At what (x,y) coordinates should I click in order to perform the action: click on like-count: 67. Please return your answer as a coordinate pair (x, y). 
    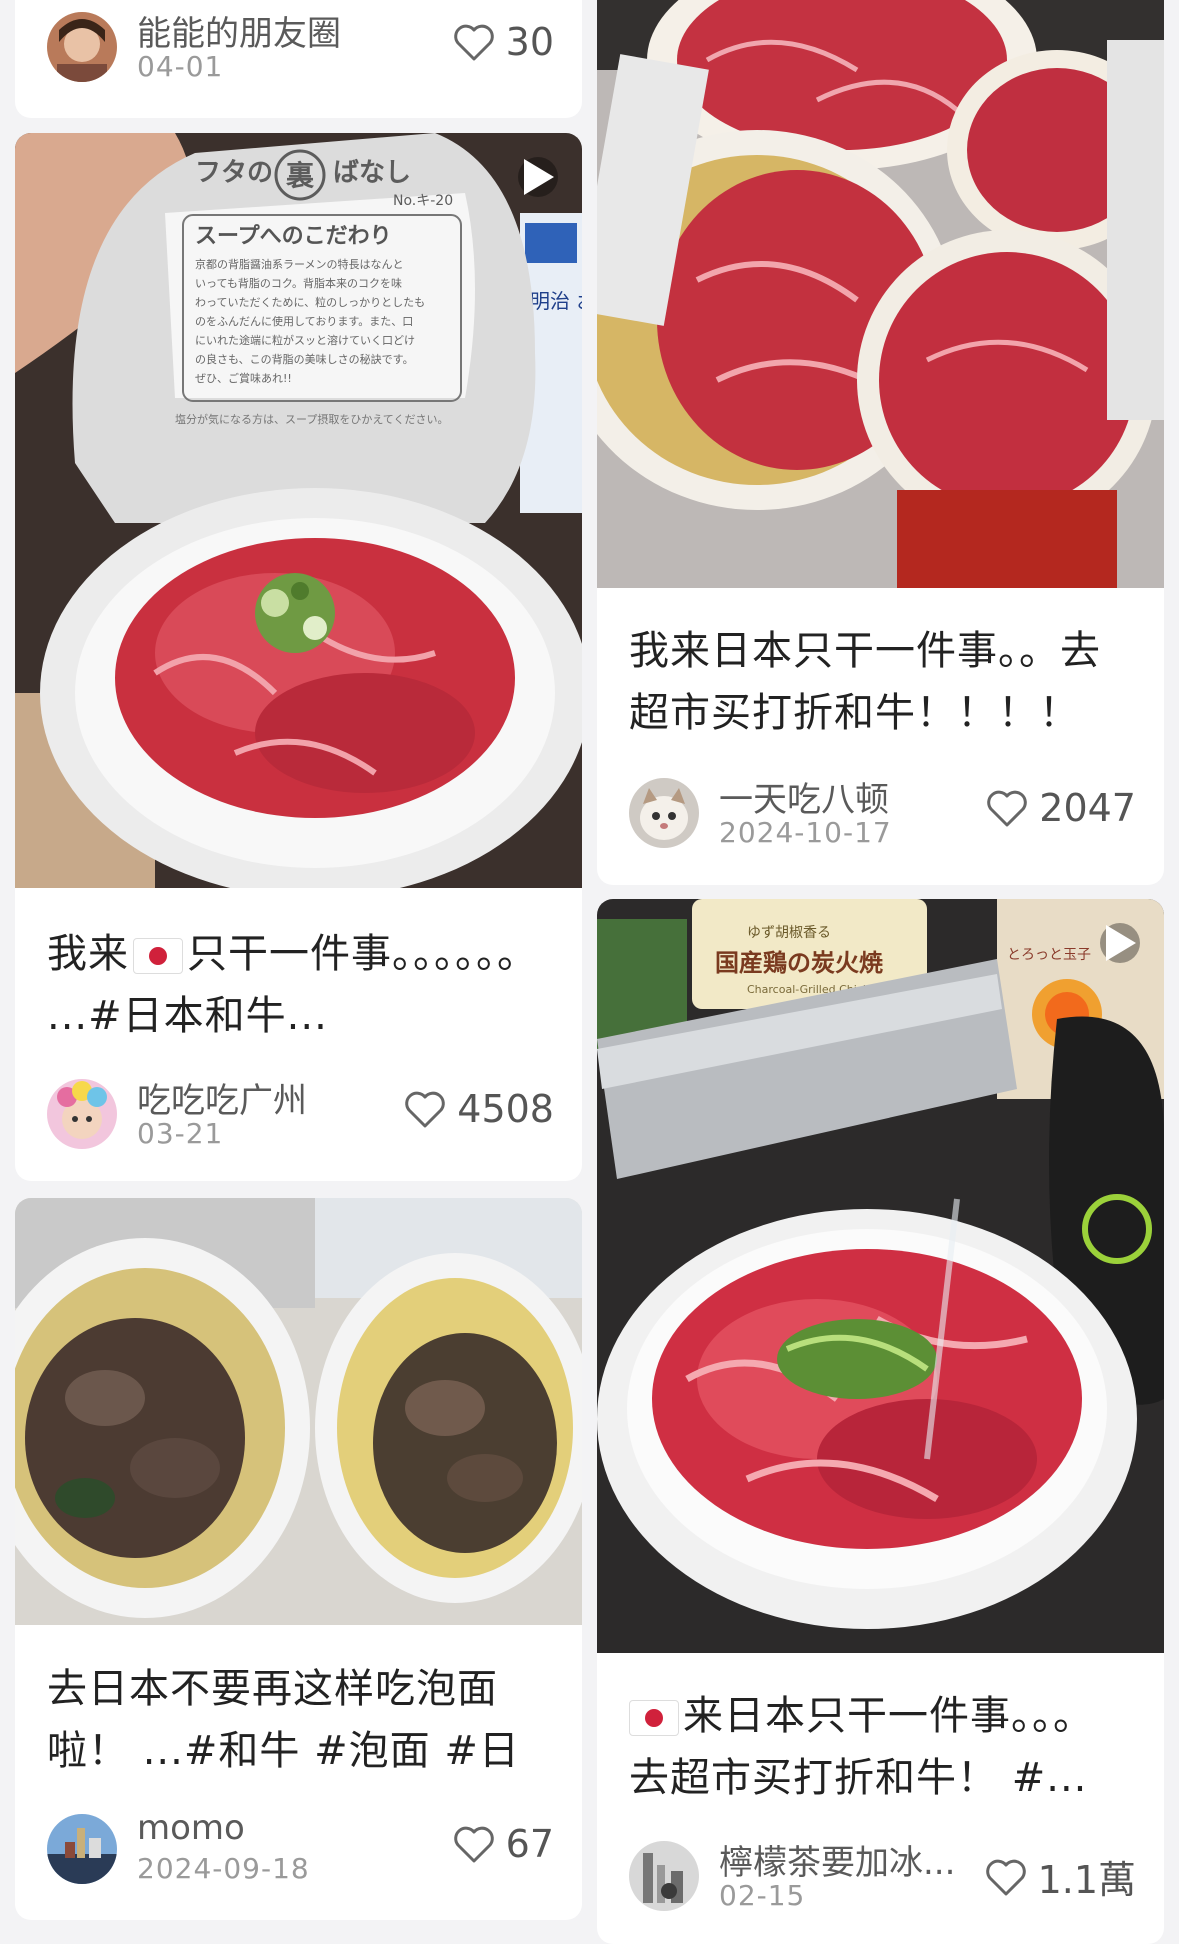
    Looking at the image, I should click on (529, 1844).